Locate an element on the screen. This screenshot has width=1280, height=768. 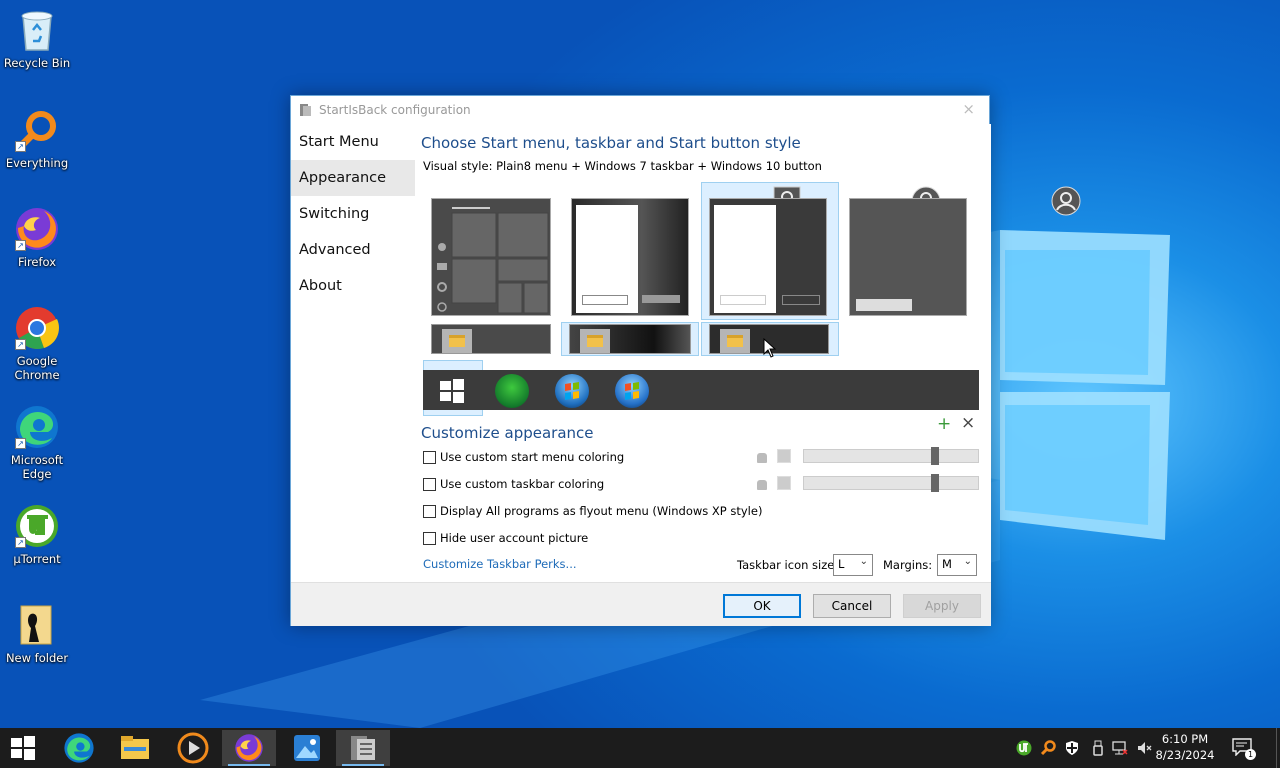
cancel-button: Cancel is located at coordinates (852, 606).